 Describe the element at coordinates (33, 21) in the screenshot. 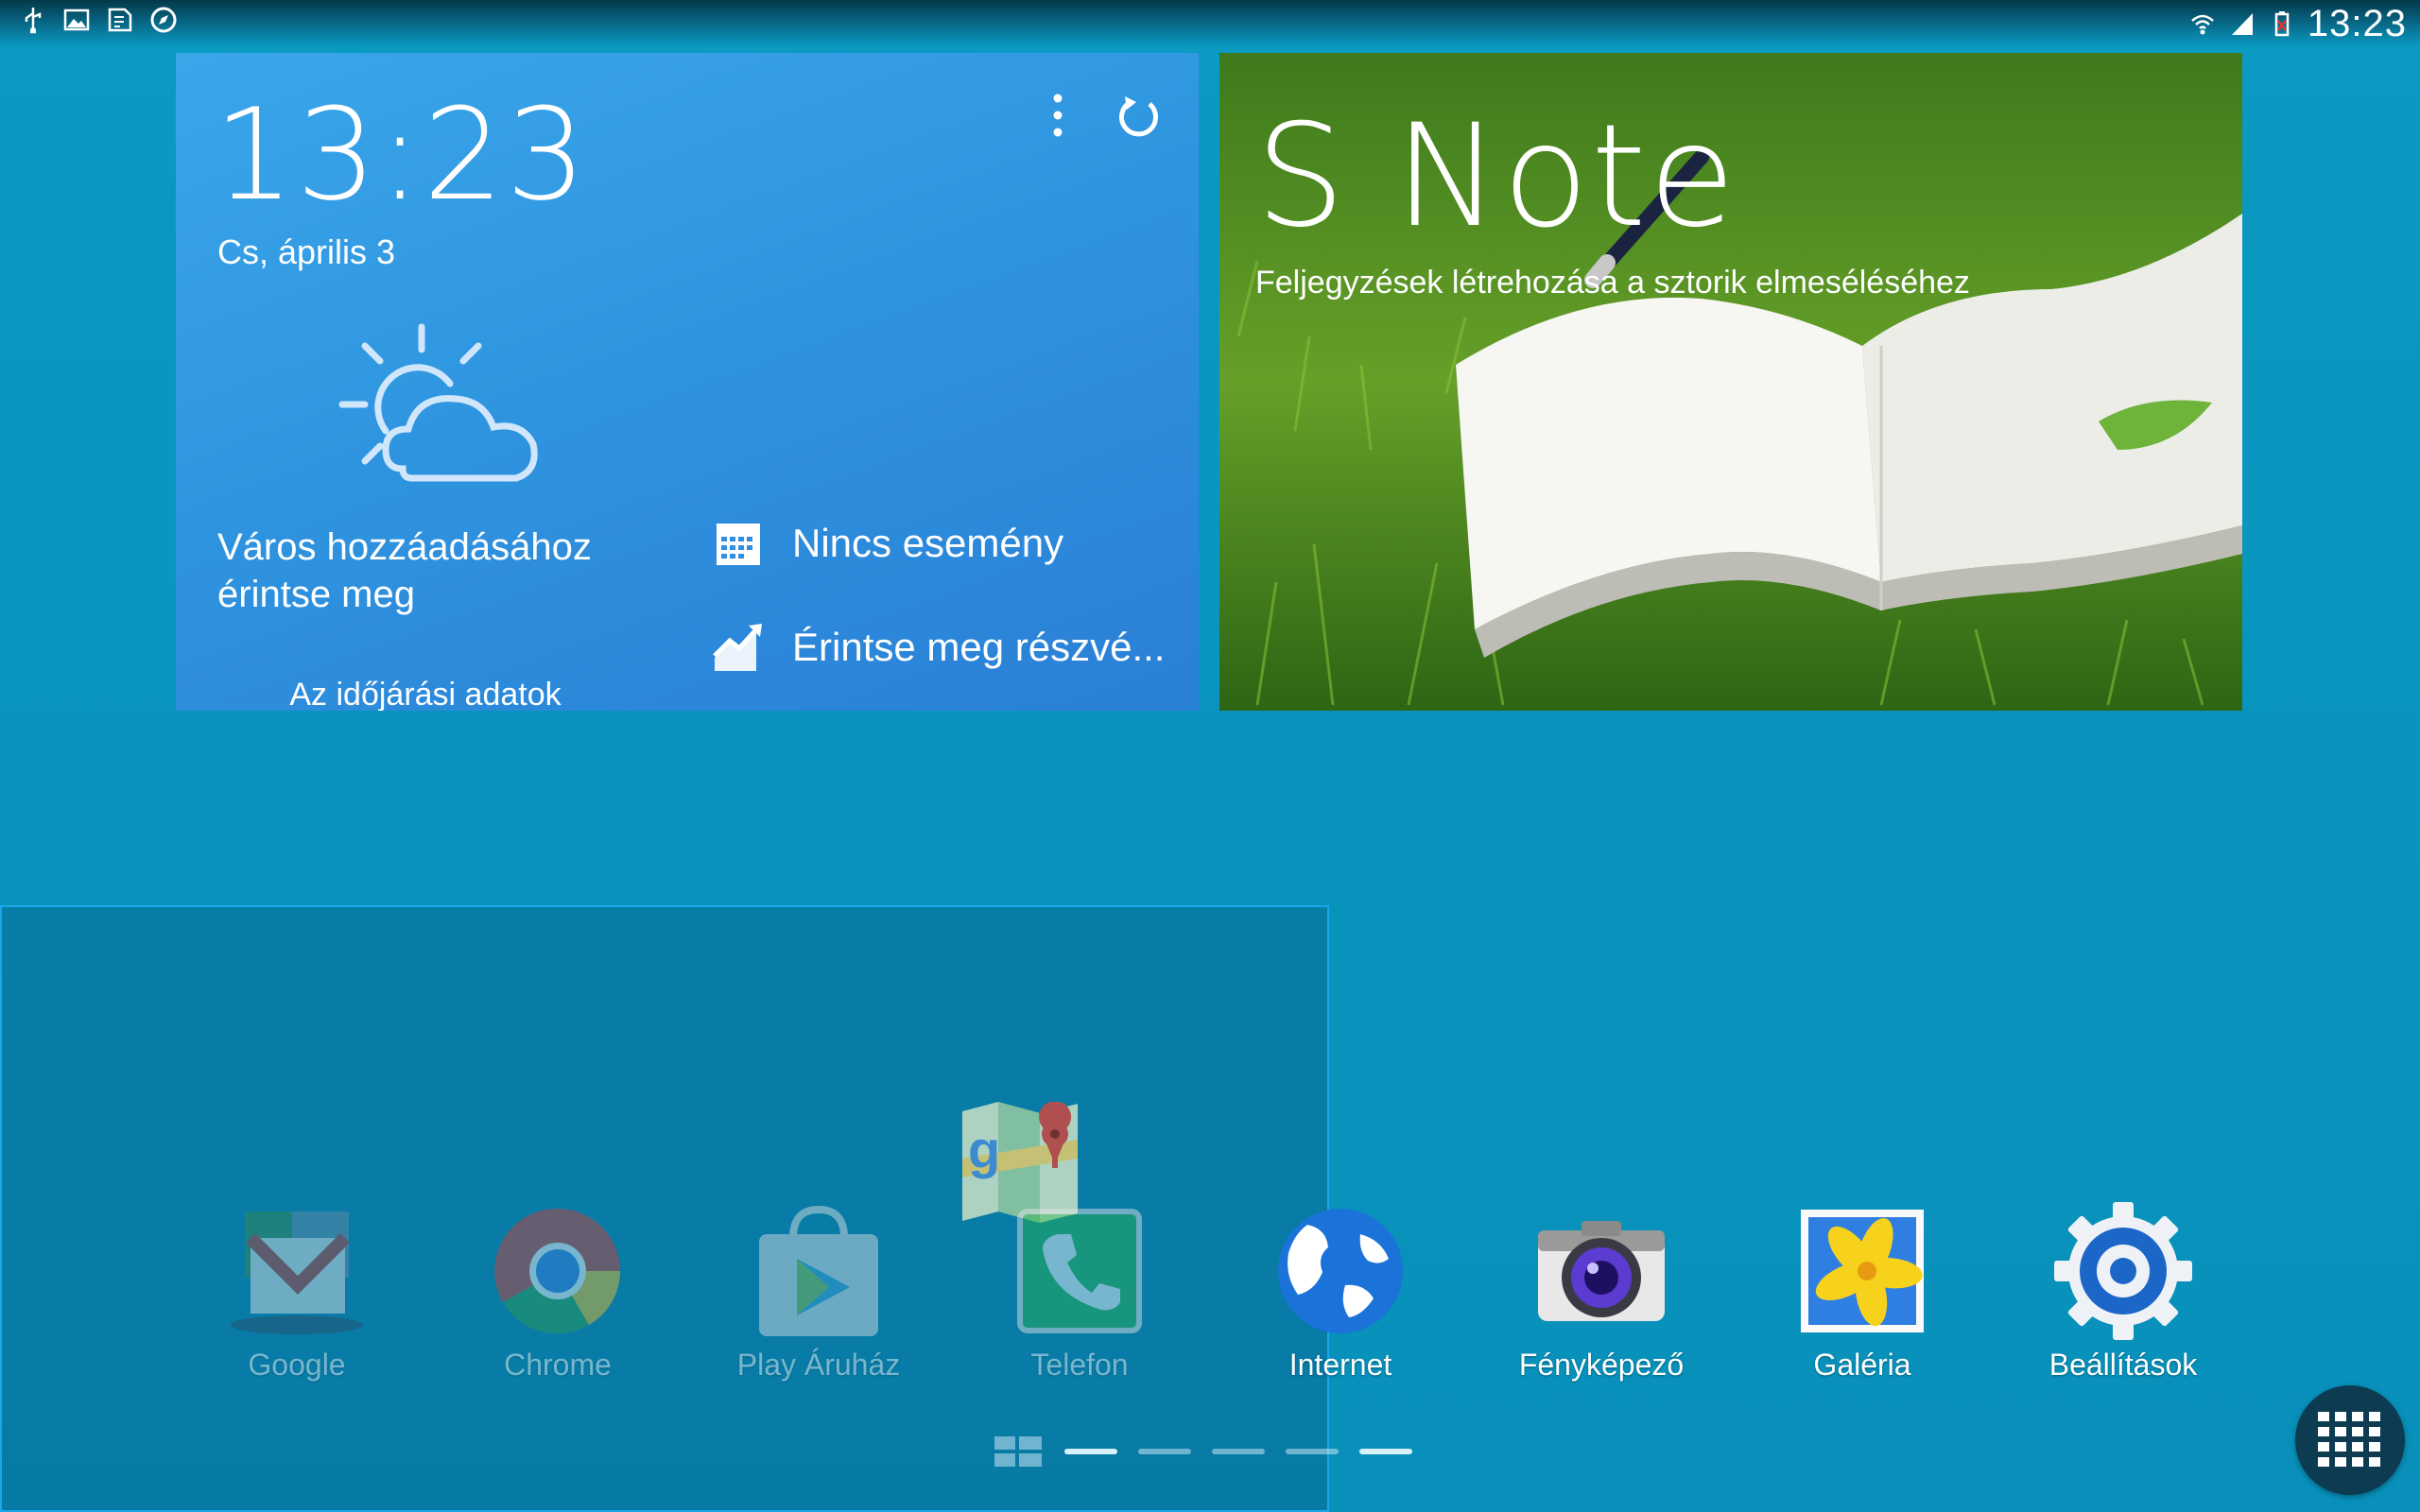

I see `usb-icon` at that location.